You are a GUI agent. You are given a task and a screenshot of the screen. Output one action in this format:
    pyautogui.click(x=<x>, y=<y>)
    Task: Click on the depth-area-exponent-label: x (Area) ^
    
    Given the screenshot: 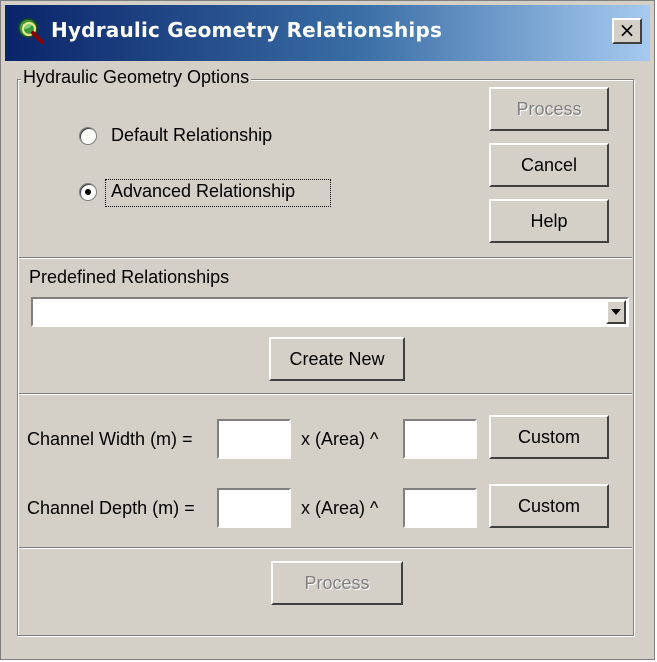 What is the action you would take?
    pyautogui.click(x=340, y=508)
    